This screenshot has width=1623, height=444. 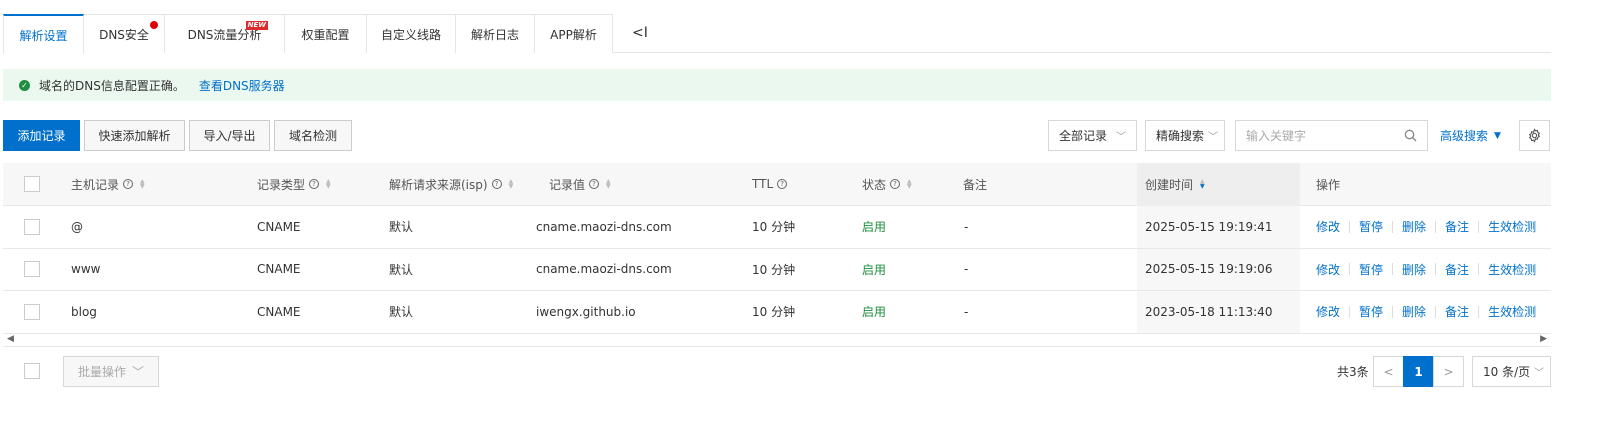 What do you see at coordinates (294, 184) in the screenshot?
I see `header-type: 记录类型? ▲ ▼` at bounding box center [294, 184].